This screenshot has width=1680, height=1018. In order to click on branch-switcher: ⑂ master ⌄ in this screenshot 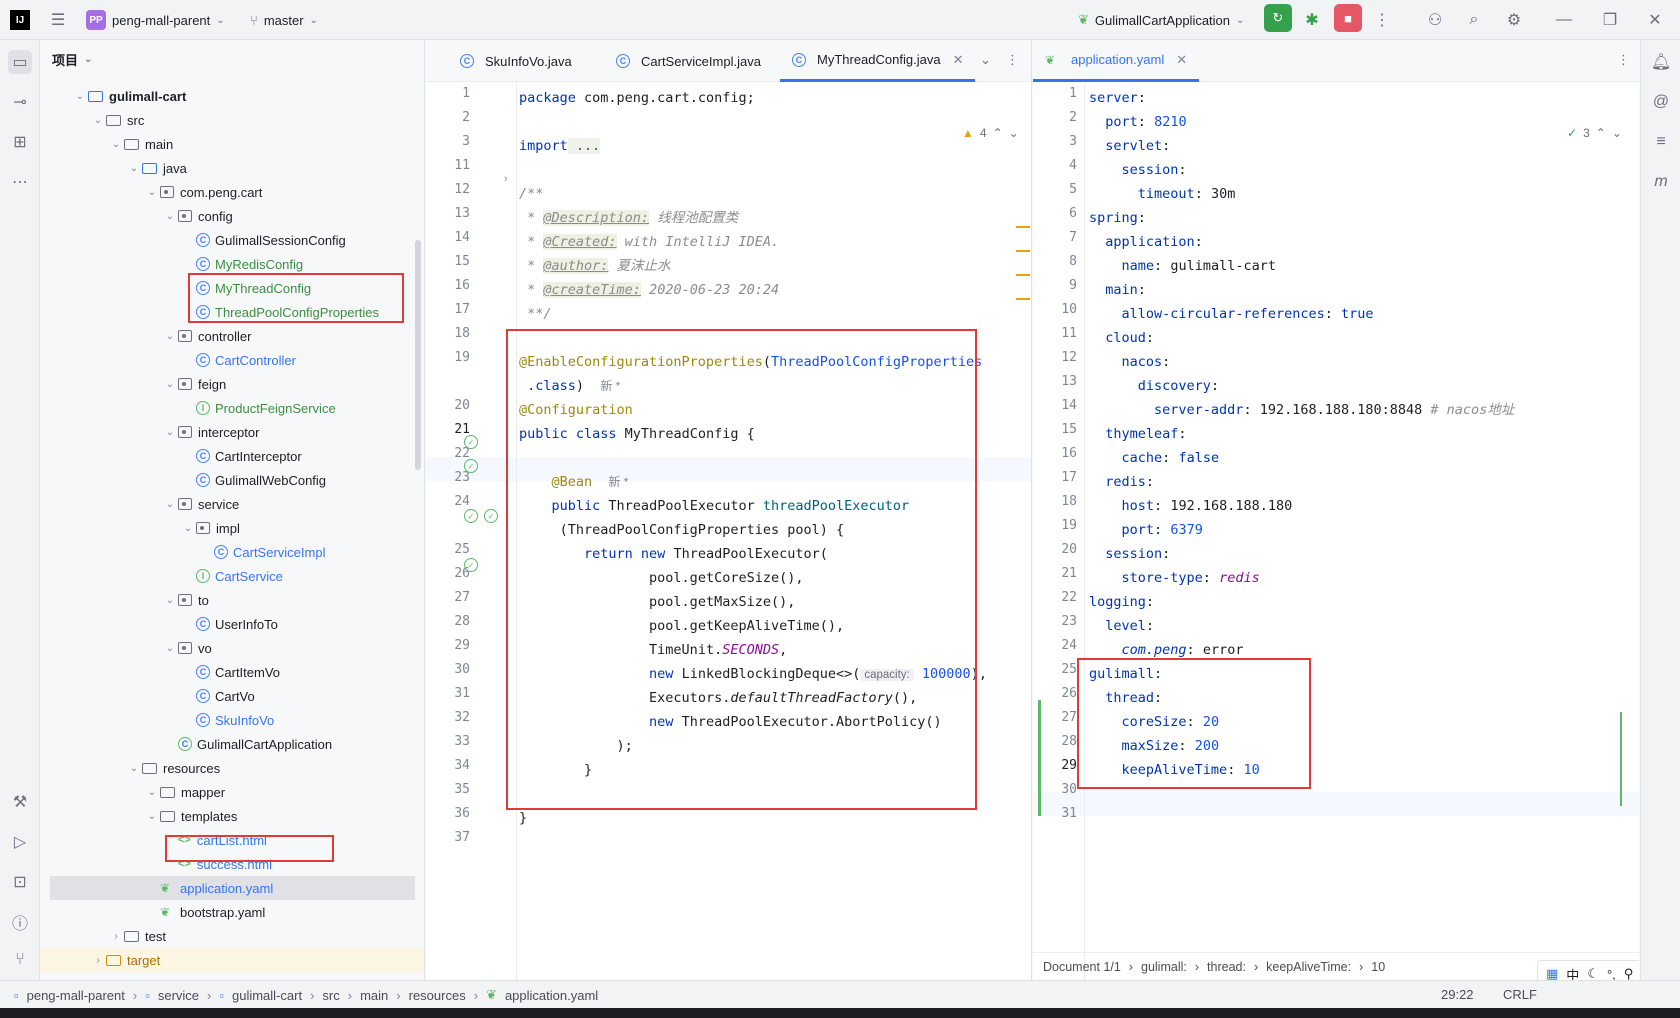, I will do `click(284, 20)`.